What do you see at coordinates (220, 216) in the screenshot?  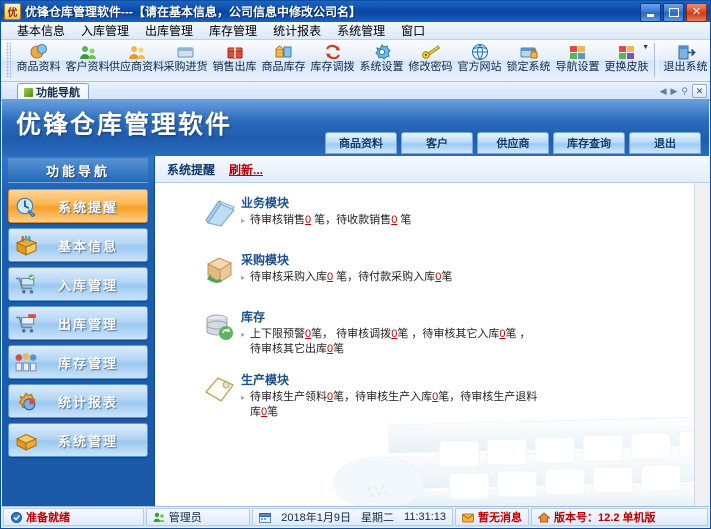 I see `book-icon` at bounding box center [220, 216].